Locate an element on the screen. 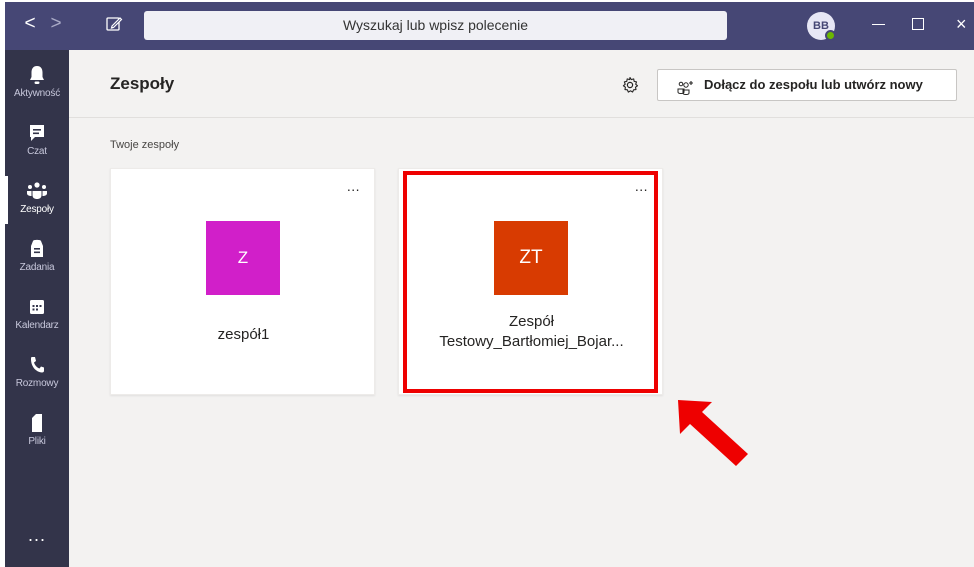 This screenshot has height=567, width=974. rail-label: Kalendarz is located at coordinates (37, 325).